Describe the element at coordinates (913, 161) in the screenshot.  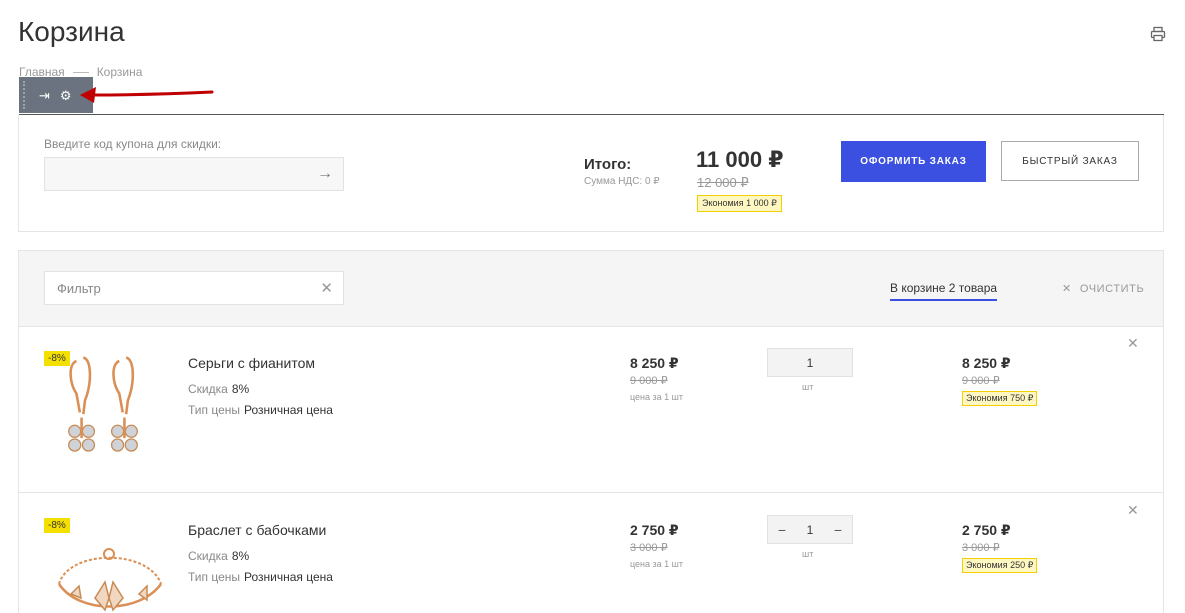
I see `checkout-button: ОФОРМИТЬ ЗАКАЗ` at that location.